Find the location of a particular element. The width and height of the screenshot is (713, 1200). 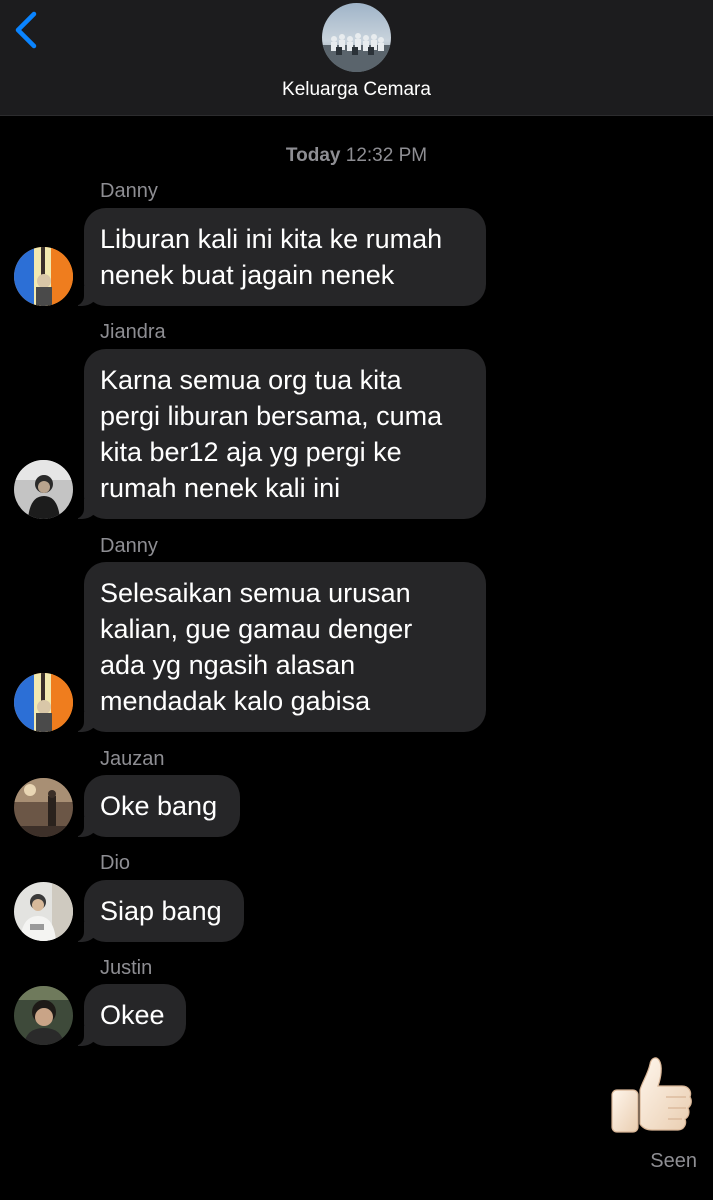

back-button is located at coordinates (28, 30).